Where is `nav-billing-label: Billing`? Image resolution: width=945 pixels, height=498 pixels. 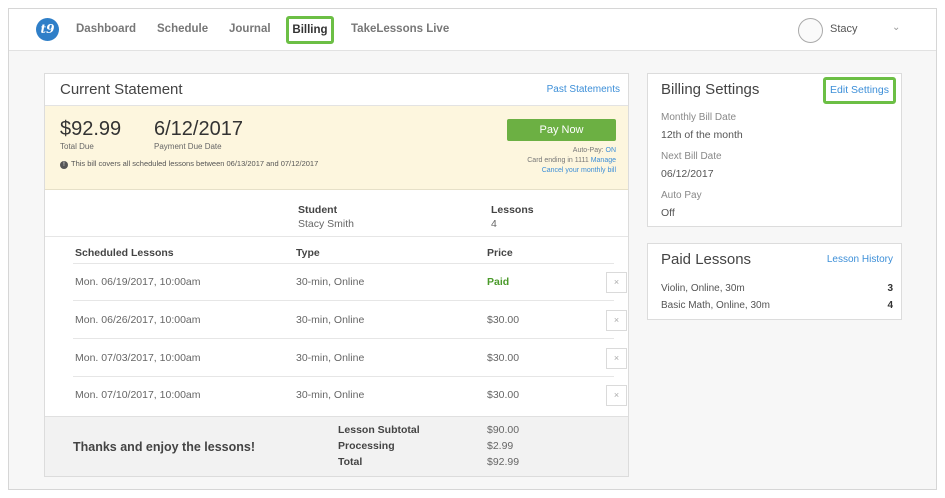 nav-billing-label: Billing is located at coordinates (310, 30).